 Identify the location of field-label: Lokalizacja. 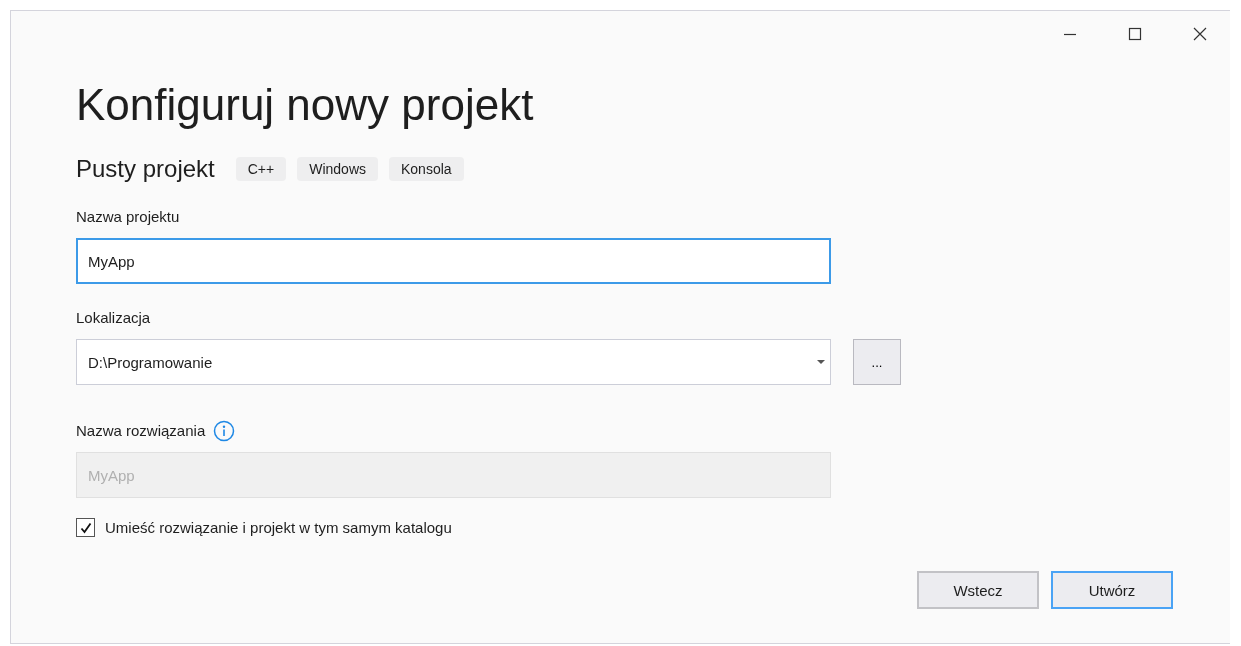
(114, 318).